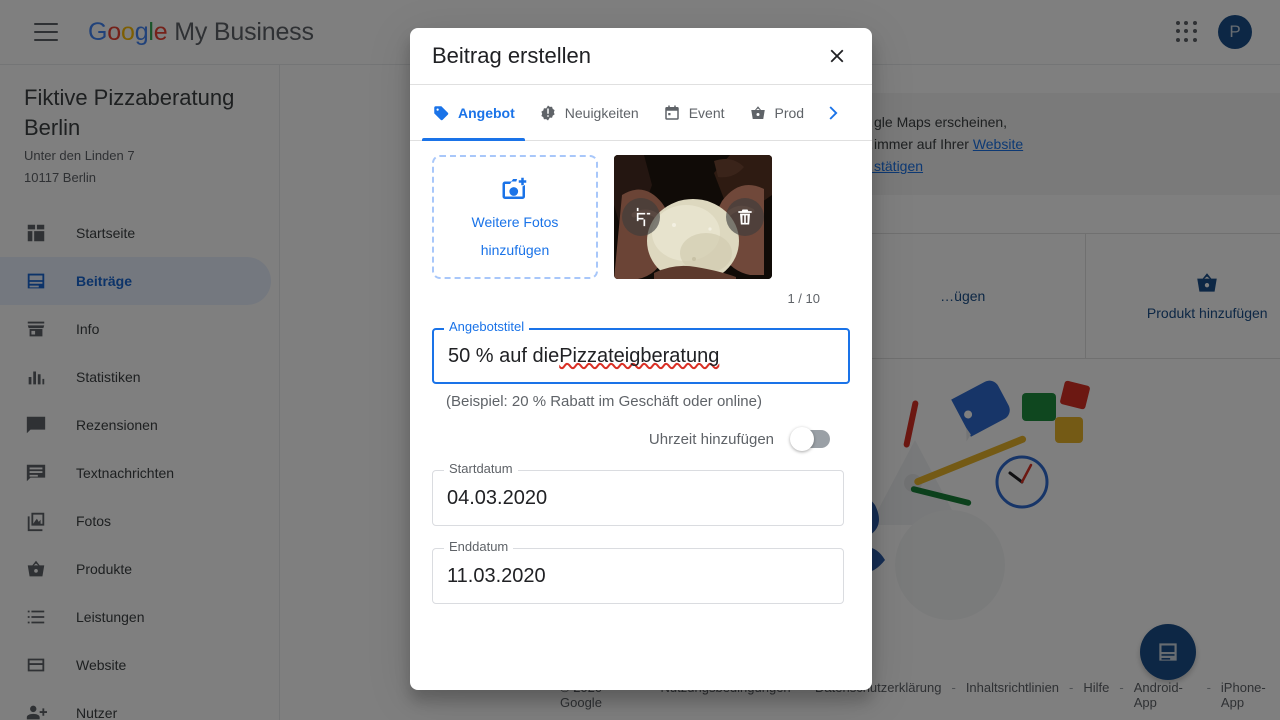 This screenshot has width=1280, height=720. I want to click on chevron-right-icon, so click(833, 112).